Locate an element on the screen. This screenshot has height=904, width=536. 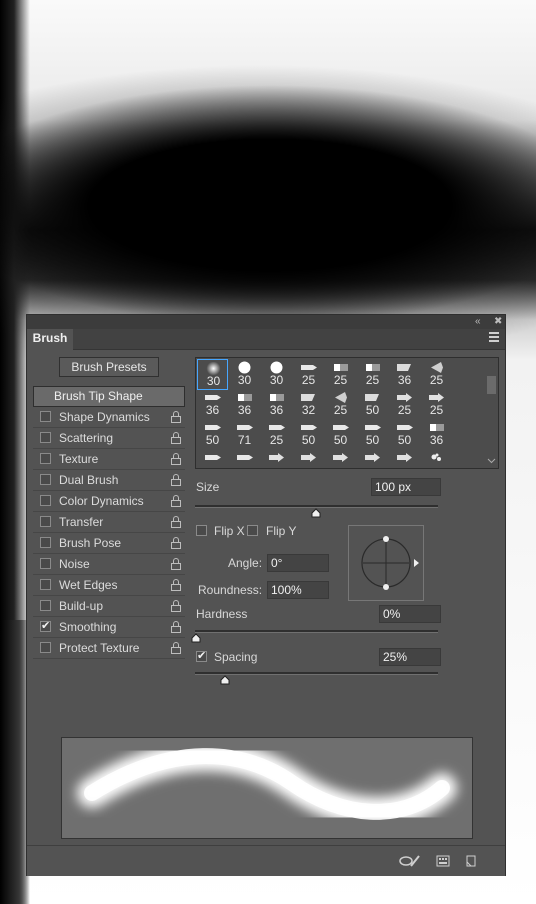
flip-y-checkbox is located at coordinates (252, 530).